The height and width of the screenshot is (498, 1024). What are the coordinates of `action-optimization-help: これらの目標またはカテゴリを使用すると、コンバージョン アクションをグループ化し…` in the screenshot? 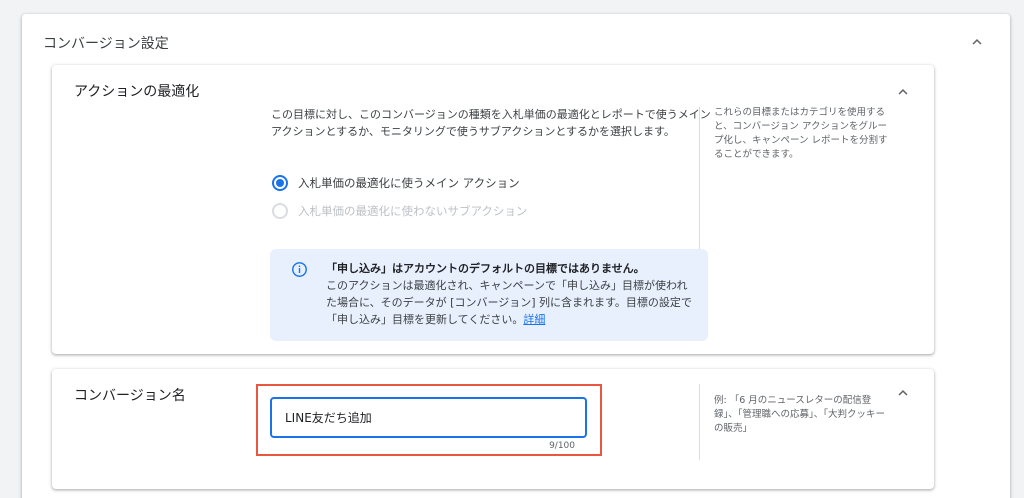 It's located at (801, 133).